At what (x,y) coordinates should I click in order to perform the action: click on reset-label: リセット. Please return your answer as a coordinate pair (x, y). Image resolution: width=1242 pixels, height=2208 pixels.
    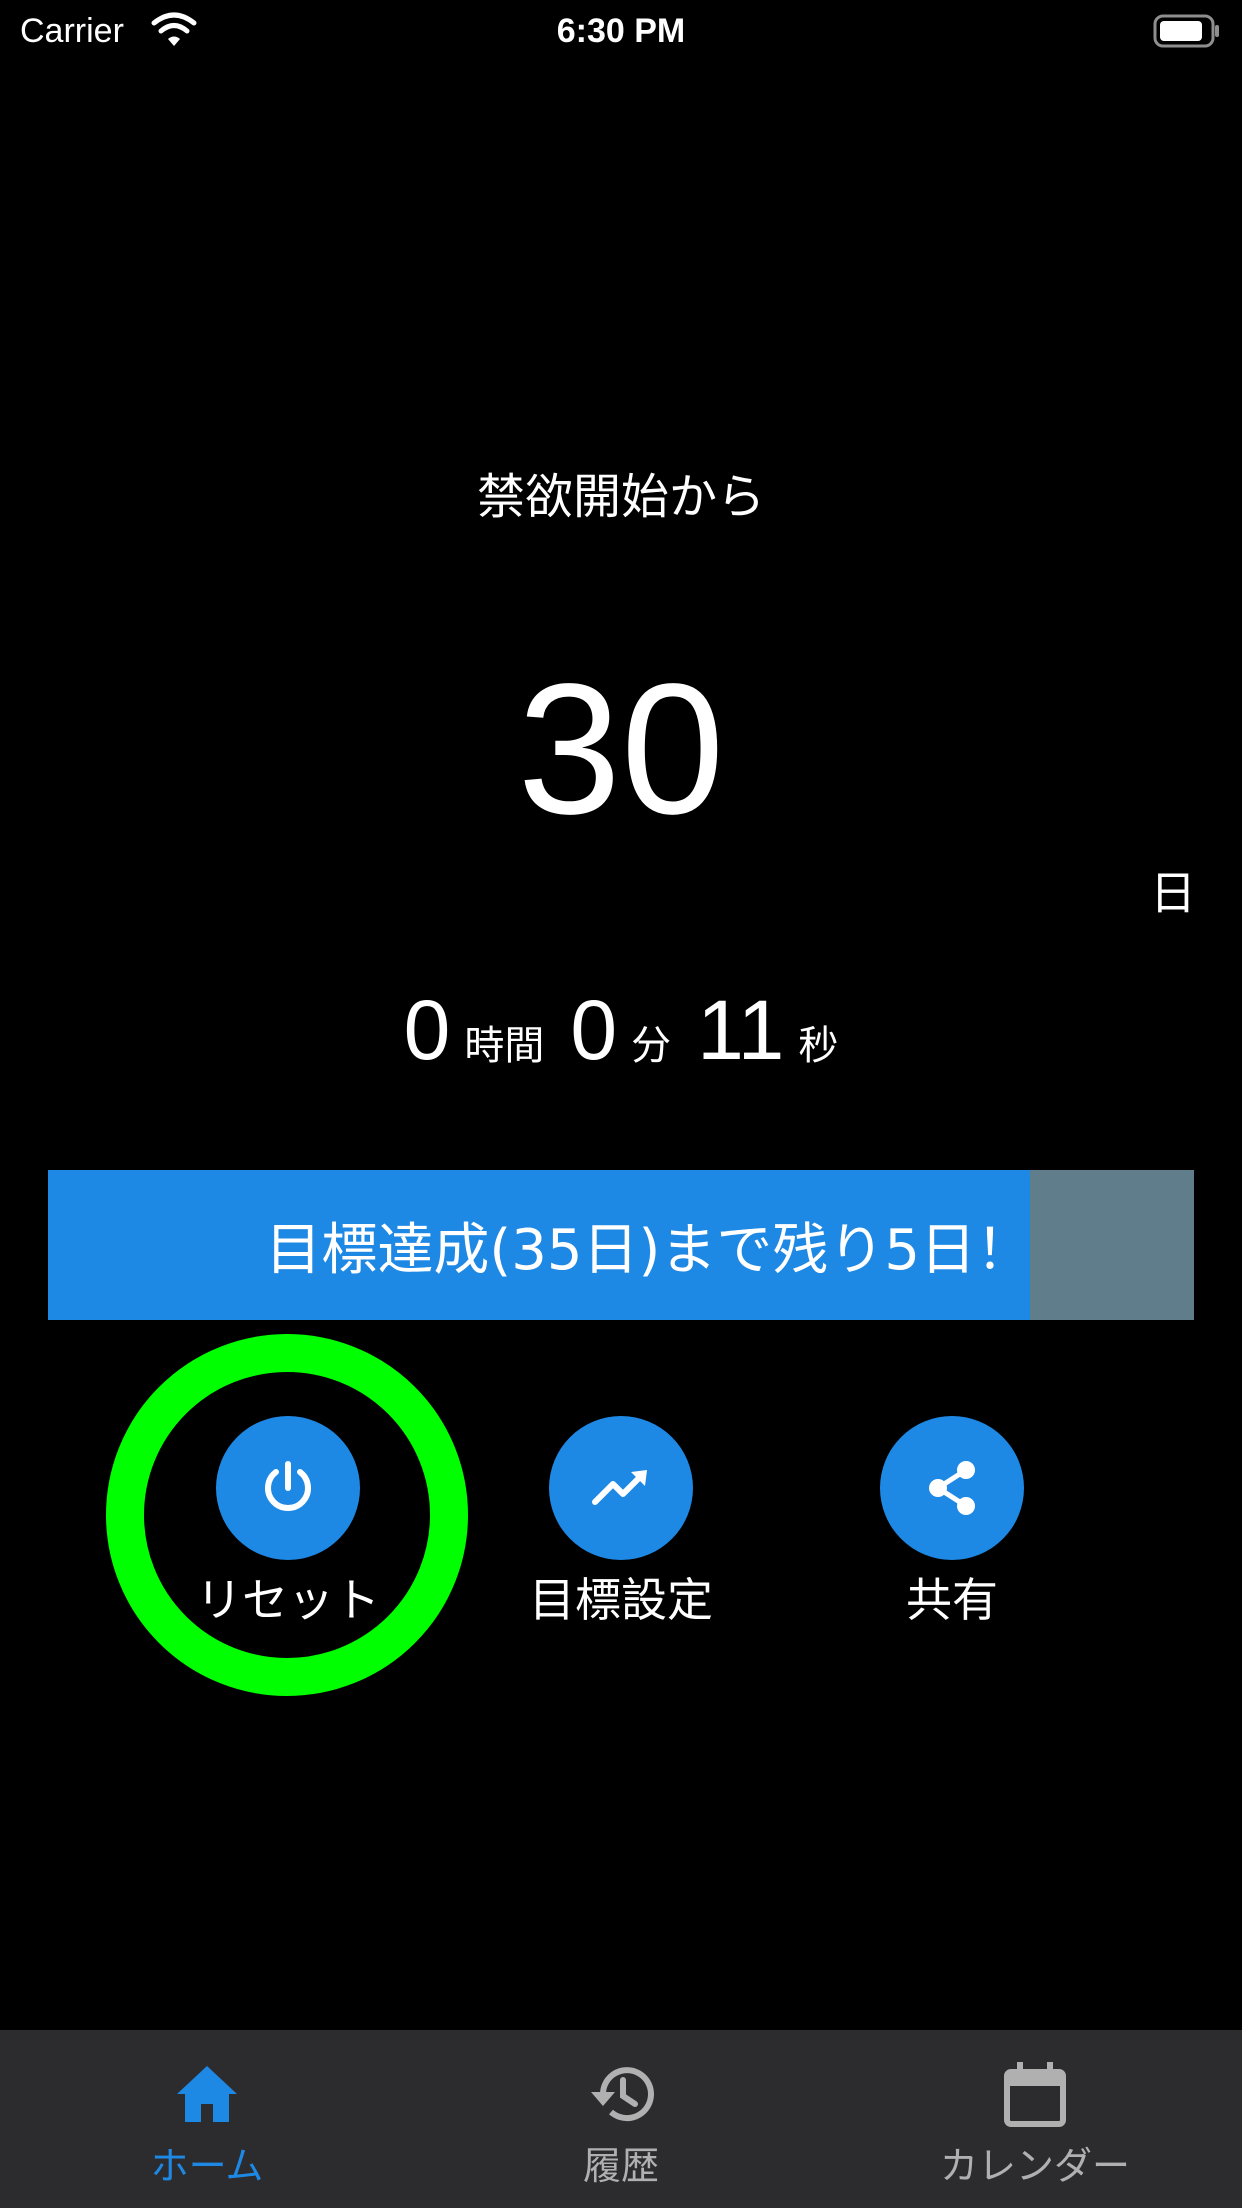
    Looking at the image, I should click on (288, 1600).